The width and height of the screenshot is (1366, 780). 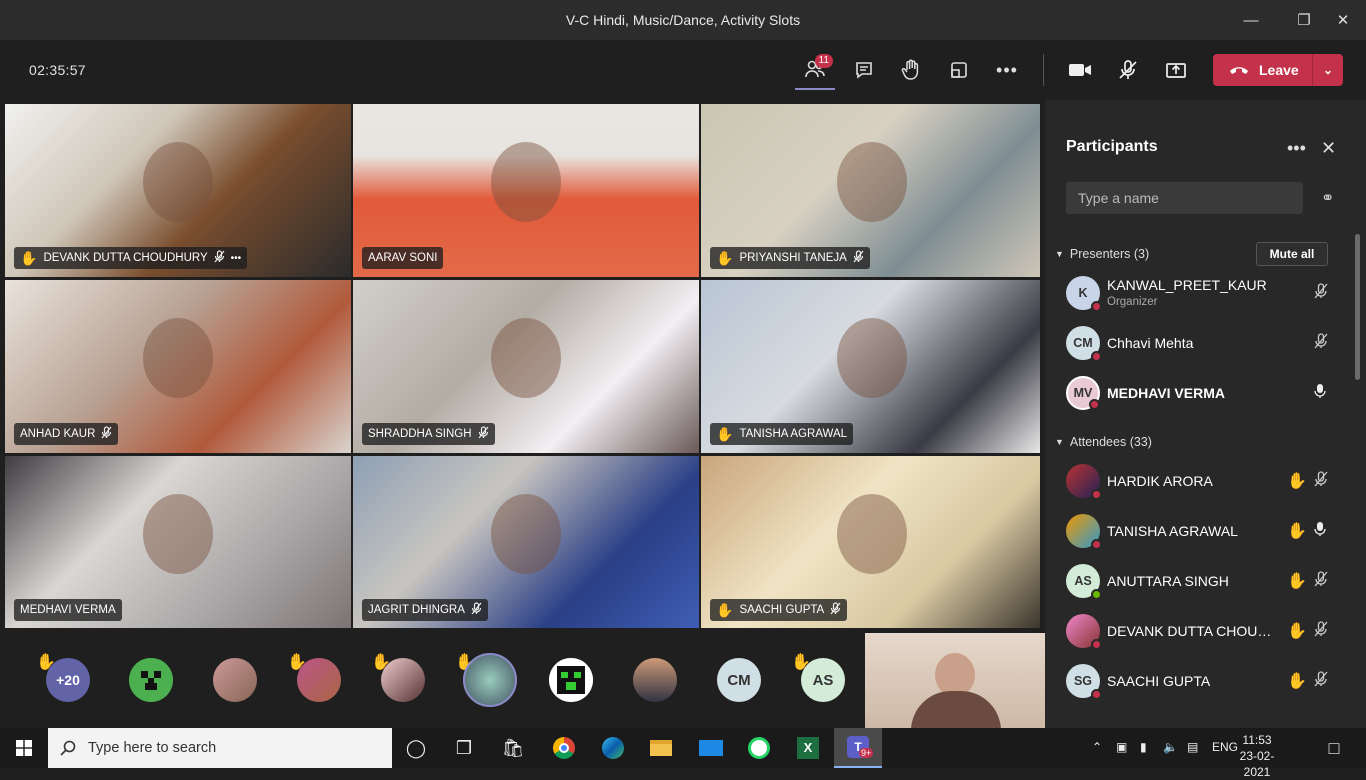 I want to click on mail-icon, so click(x=711, y=748).